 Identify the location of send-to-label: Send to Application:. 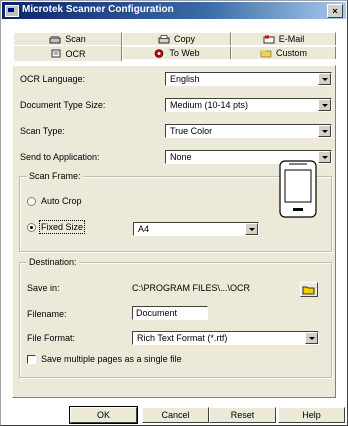
(60, 157).